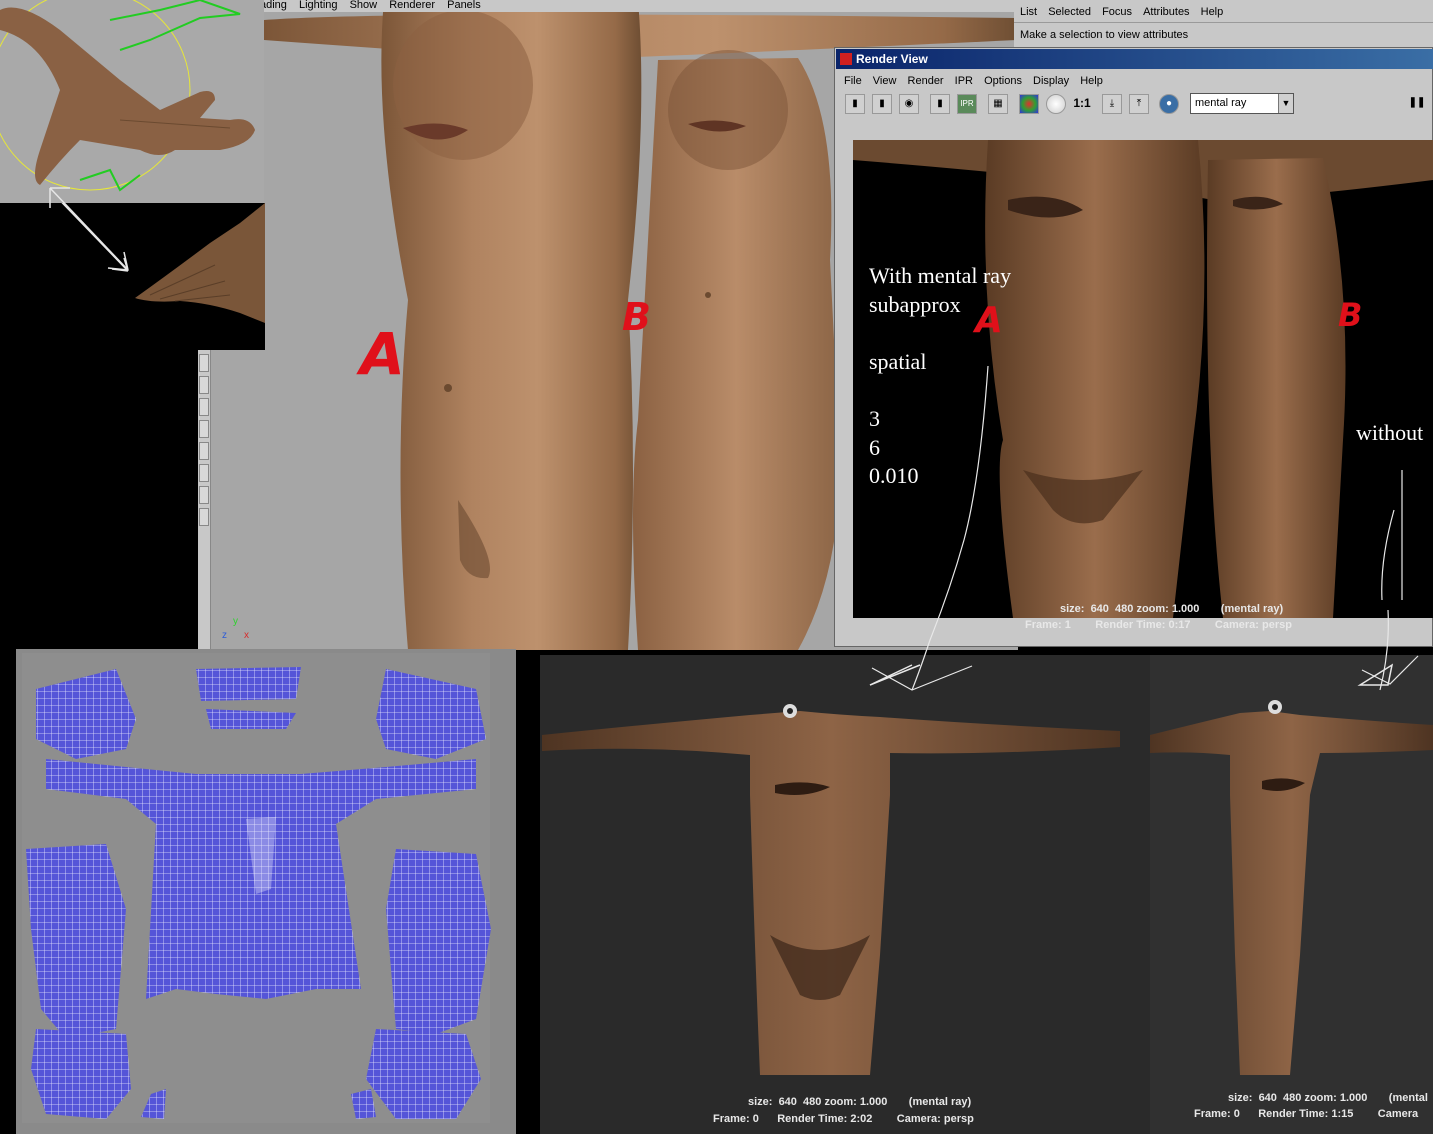 The height and width of the screenshot is (1134, 1433). Describe the element at coordinates (364, 5) in the screenshot. I see `menu-show: Show` at that location.